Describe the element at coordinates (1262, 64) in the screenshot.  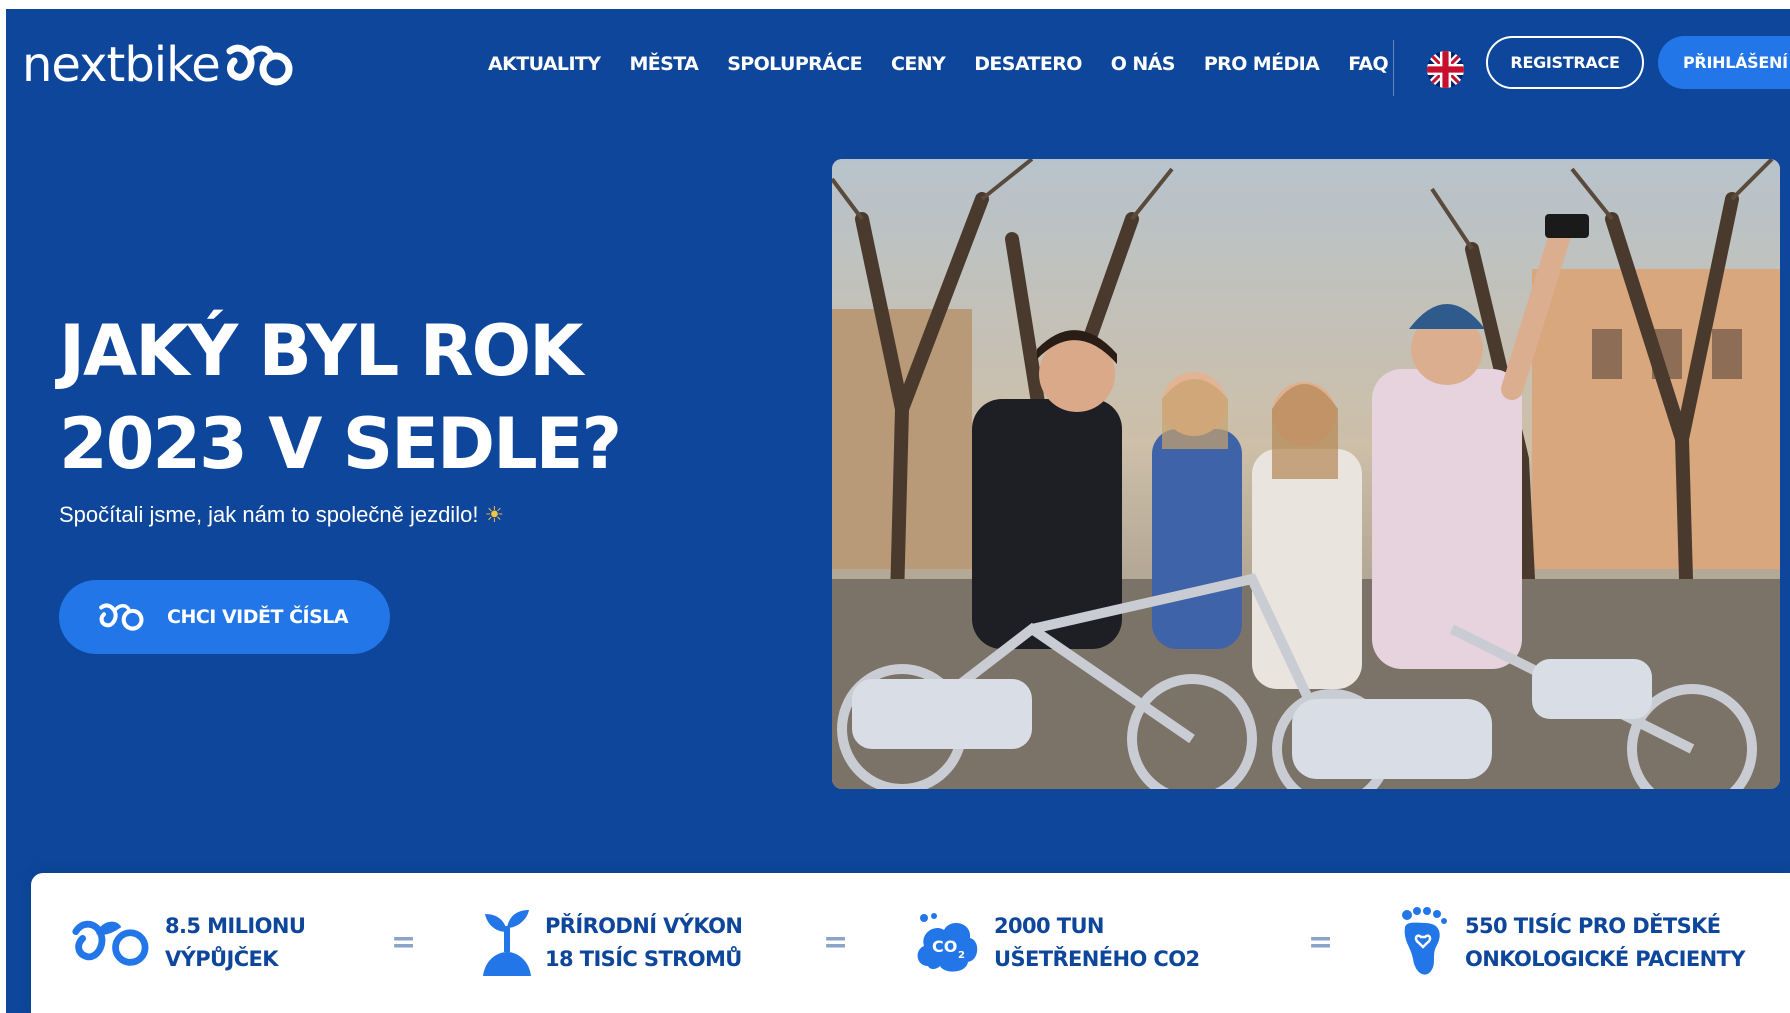
I see `nav-pro-media: PRO MÉDIA` at that location.